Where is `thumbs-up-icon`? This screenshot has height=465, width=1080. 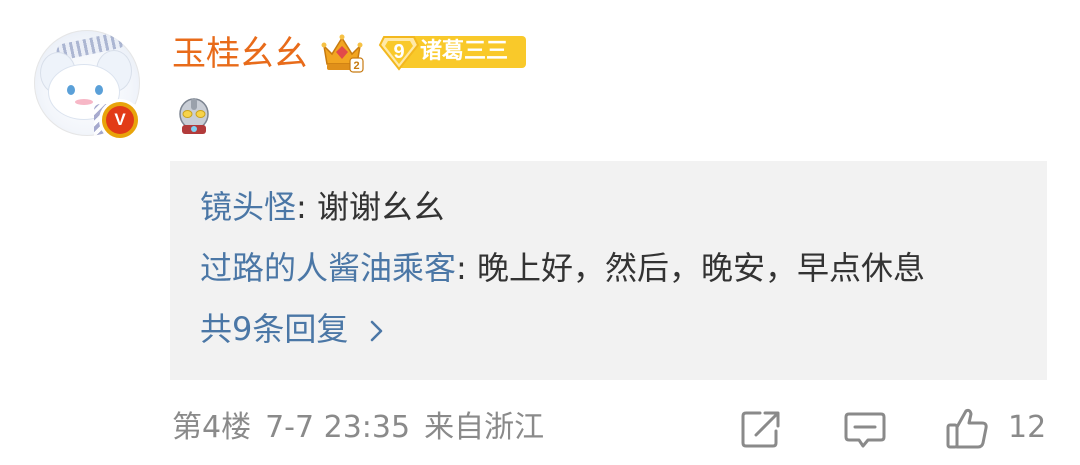
thumbs-up-icon is located at coordinates (967, 428).